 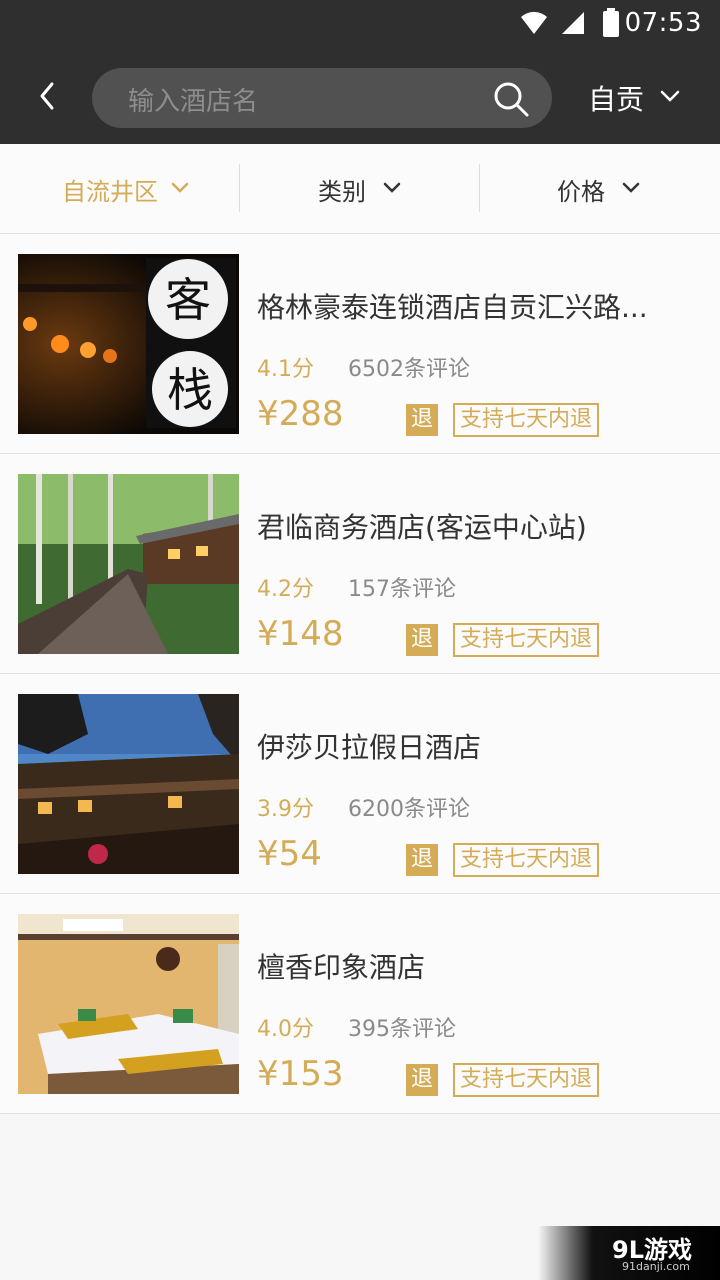 What do you see at coordinates (422, 527) in the screenshot?
I see `hotel-name: 君临商务酒店(客运中心站)` at bounding box center [422, 527].